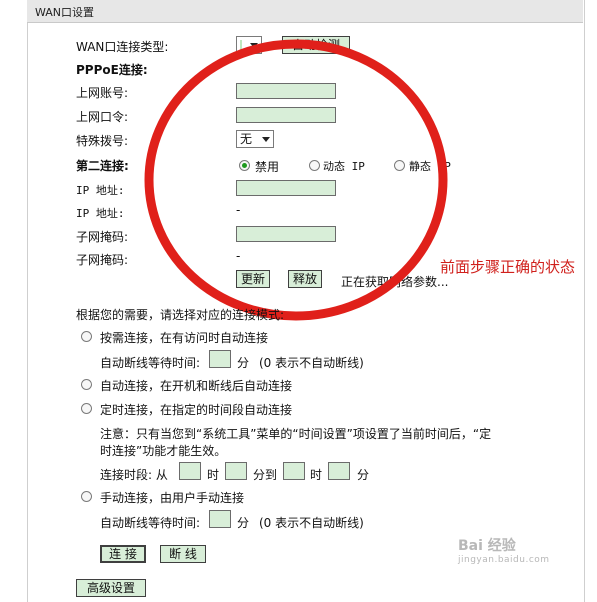 This screenshot has height=602, width=597. I want to click on idle-time-unit: 分, so click(243, 363).